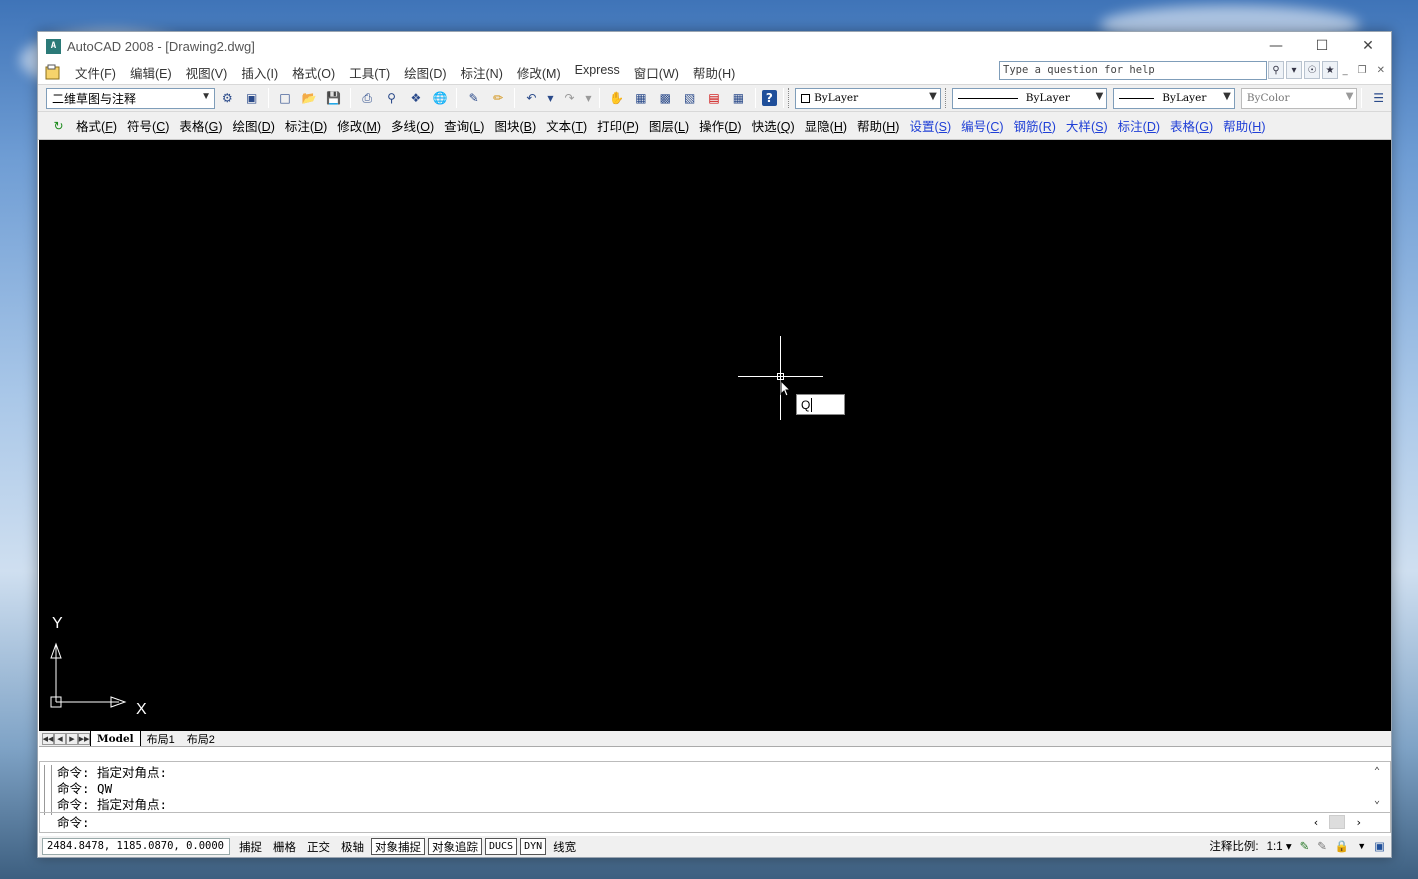 This screenshot has width=1418, height=879. What do you see at coordinates (566, 125) in the screenshot?
I see `plugin-menu-item: 文本(T)` at bounding box center [566, 125].